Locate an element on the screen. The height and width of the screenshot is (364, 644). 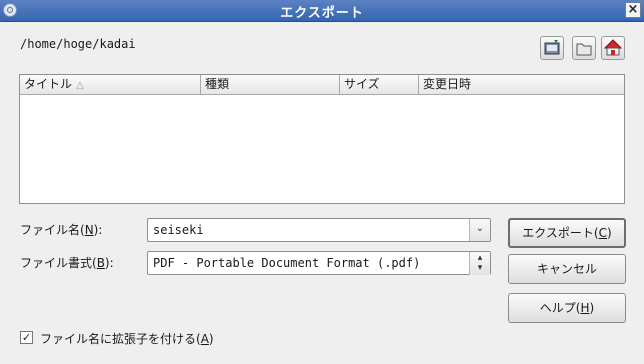
column-header-title: タイトル △ is located at coordinates (110, 85).